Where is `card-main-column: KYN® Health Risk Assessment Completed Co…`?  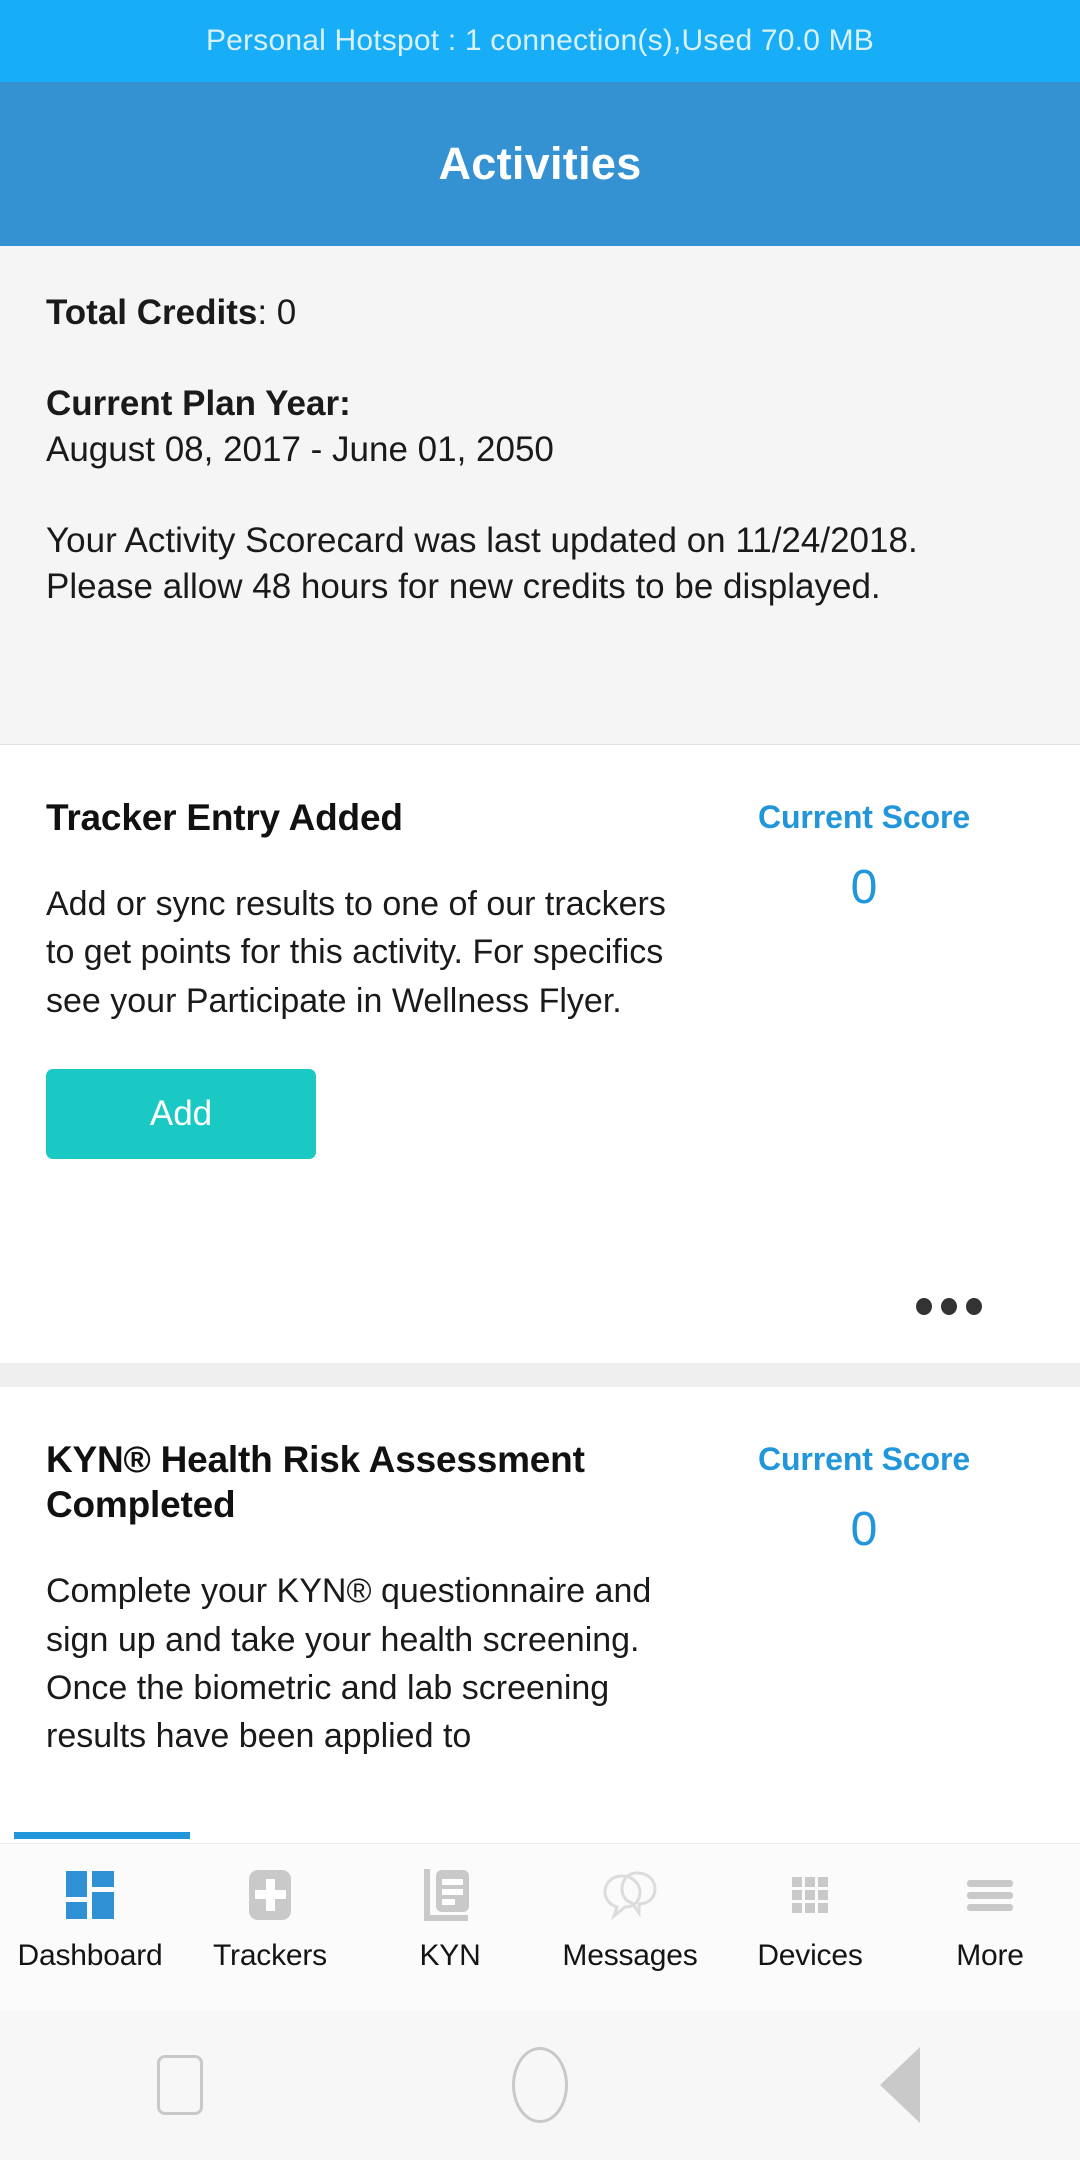
card-main-column: KYN® Health Risk Assessment Completed Co… is located at coordinates (370, 1598).